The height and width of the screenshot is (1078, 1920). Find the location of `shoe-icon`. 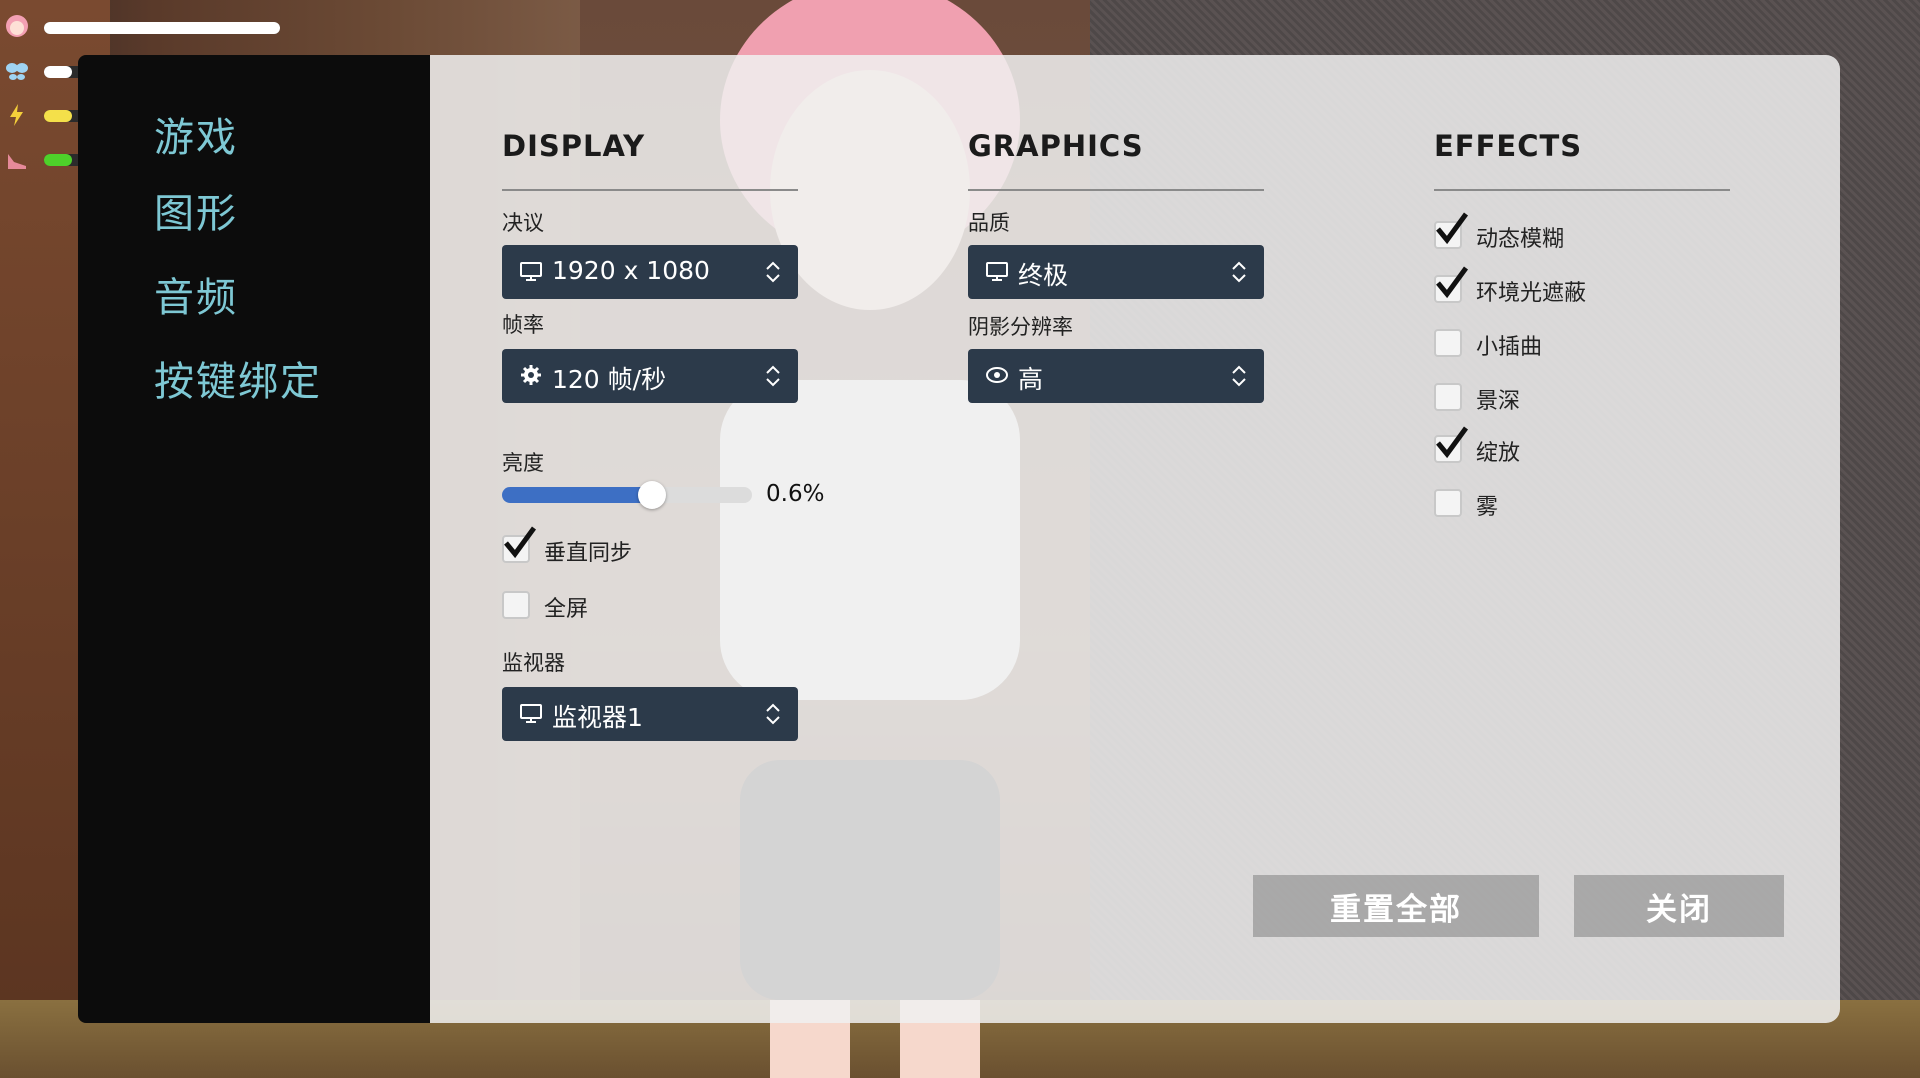

shoe-icon is located at coordinates (17, 159).